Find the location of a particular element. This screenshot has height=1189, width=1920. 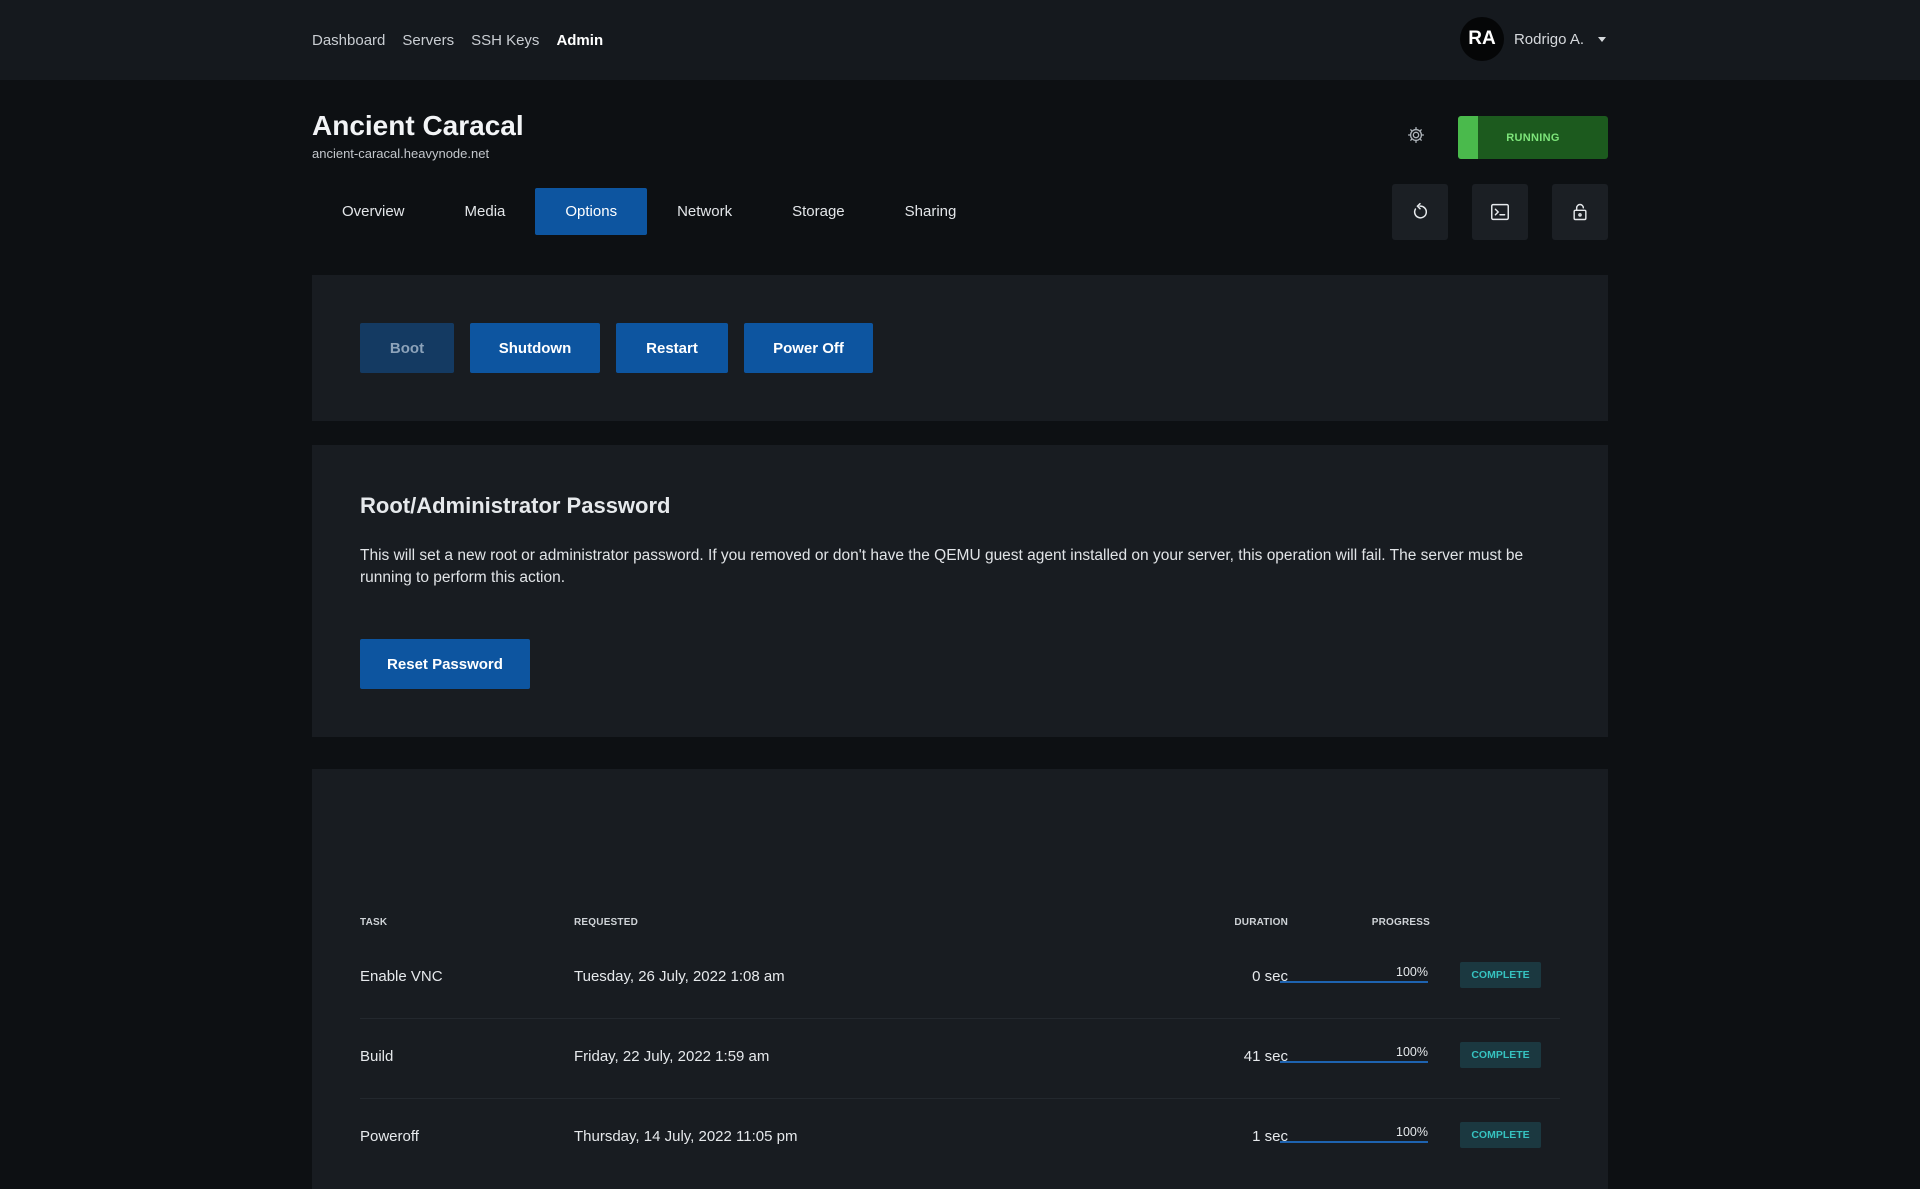

section-title: Root/Administrator Password is located at coordinates (515, 505).